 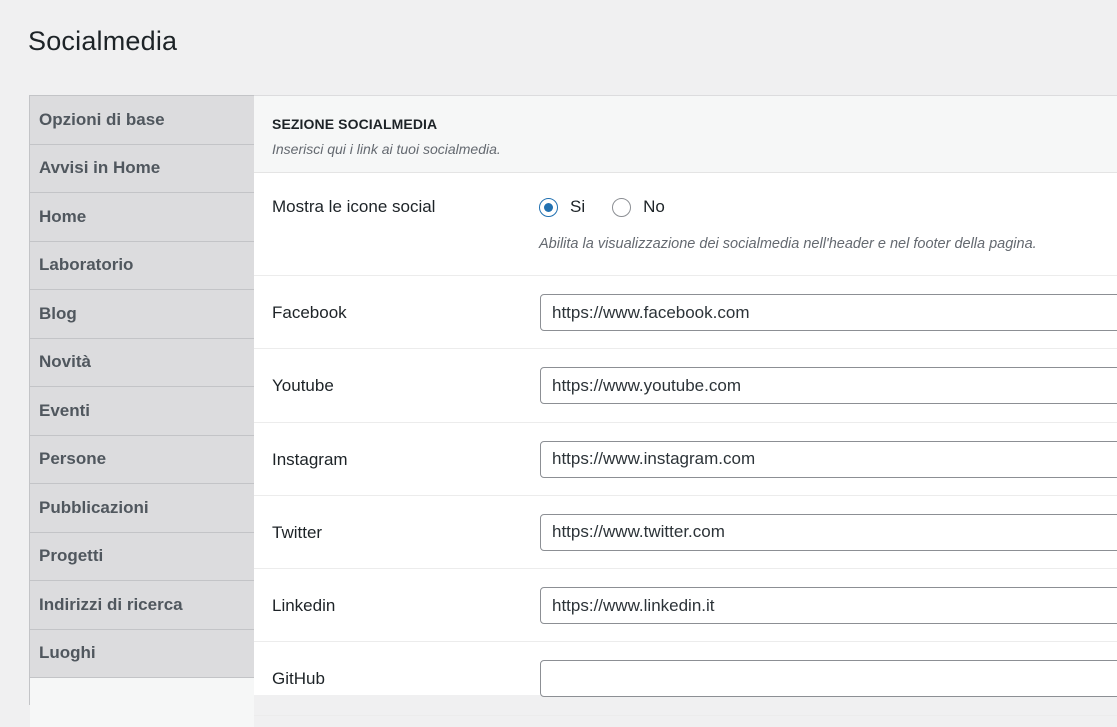 I want to click on sidebar-item-novita: Novità, so click(x=142, y=362).